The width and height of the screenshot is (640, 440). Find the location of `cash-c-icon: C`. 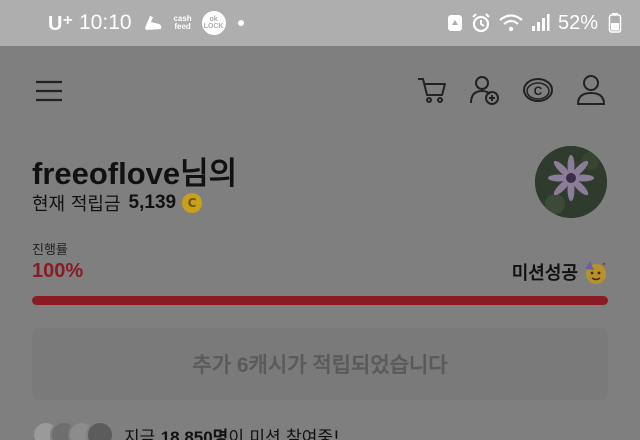

cash-c-icon: C is located at coordinates (538, 90).